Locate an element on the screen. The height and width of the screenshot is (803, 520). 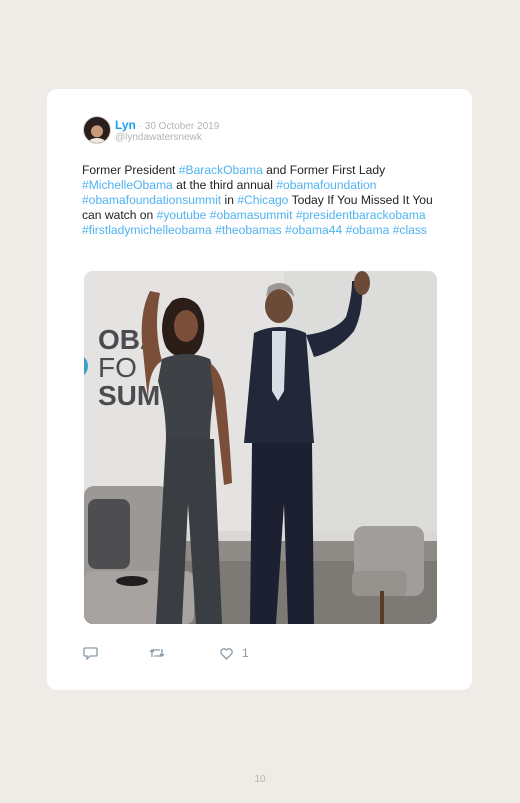
retweet-icon is located at coordinates (157, 653).